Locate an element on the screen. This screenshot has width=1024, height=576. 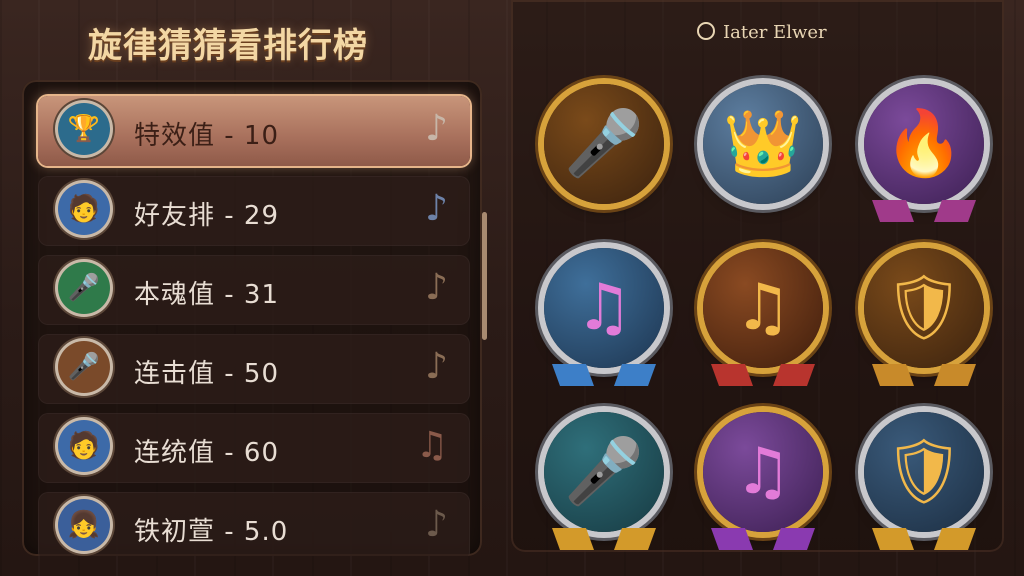
leaderboard-row-label: 特效值 - 10 is located at coordinates (206, 136).